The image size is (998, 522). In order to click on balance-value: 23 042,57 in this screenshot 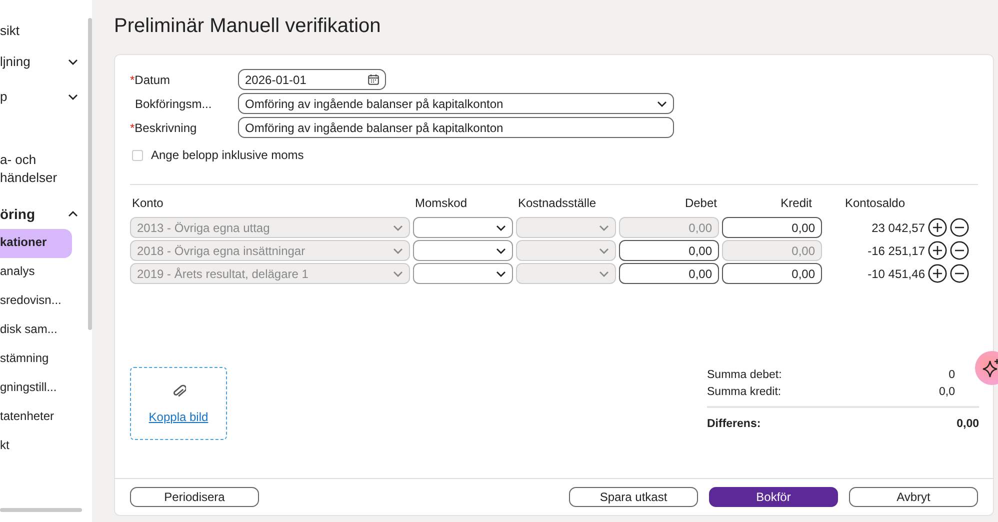, I will do `click(897, 228)`.